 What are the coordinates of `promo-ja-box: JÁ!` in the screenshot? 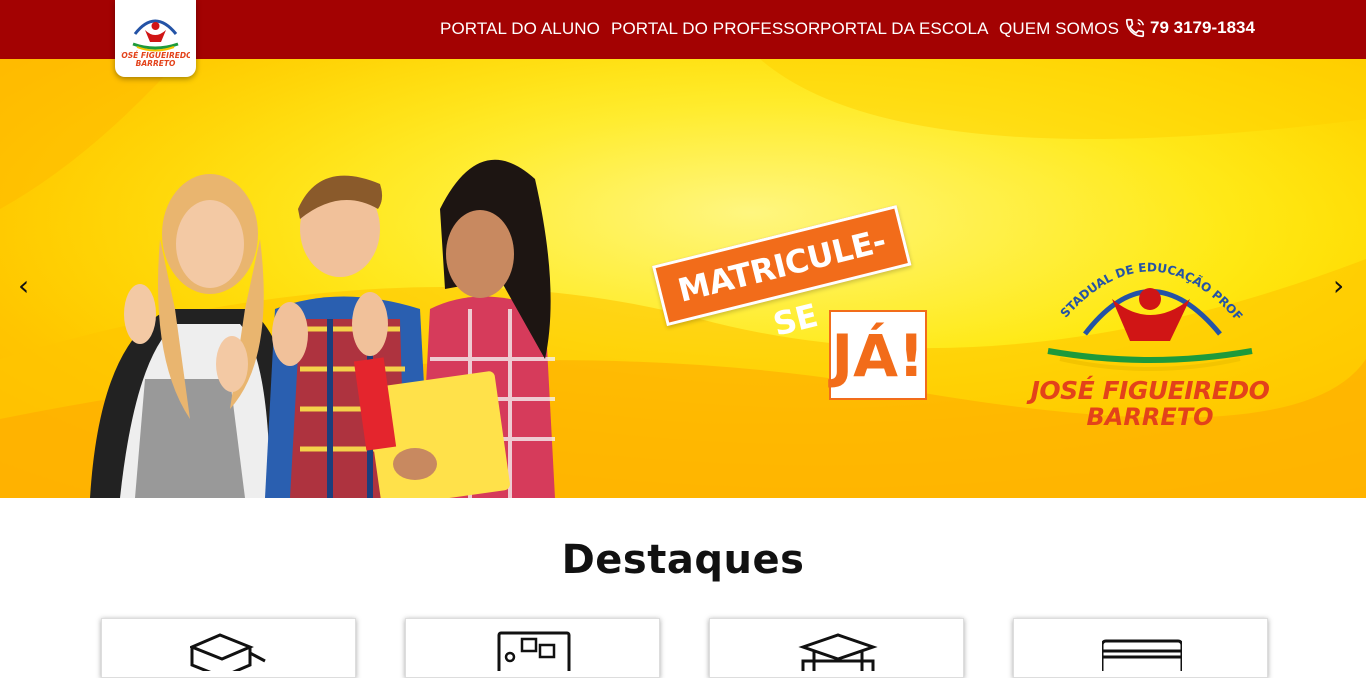 It's located at (878, 355).